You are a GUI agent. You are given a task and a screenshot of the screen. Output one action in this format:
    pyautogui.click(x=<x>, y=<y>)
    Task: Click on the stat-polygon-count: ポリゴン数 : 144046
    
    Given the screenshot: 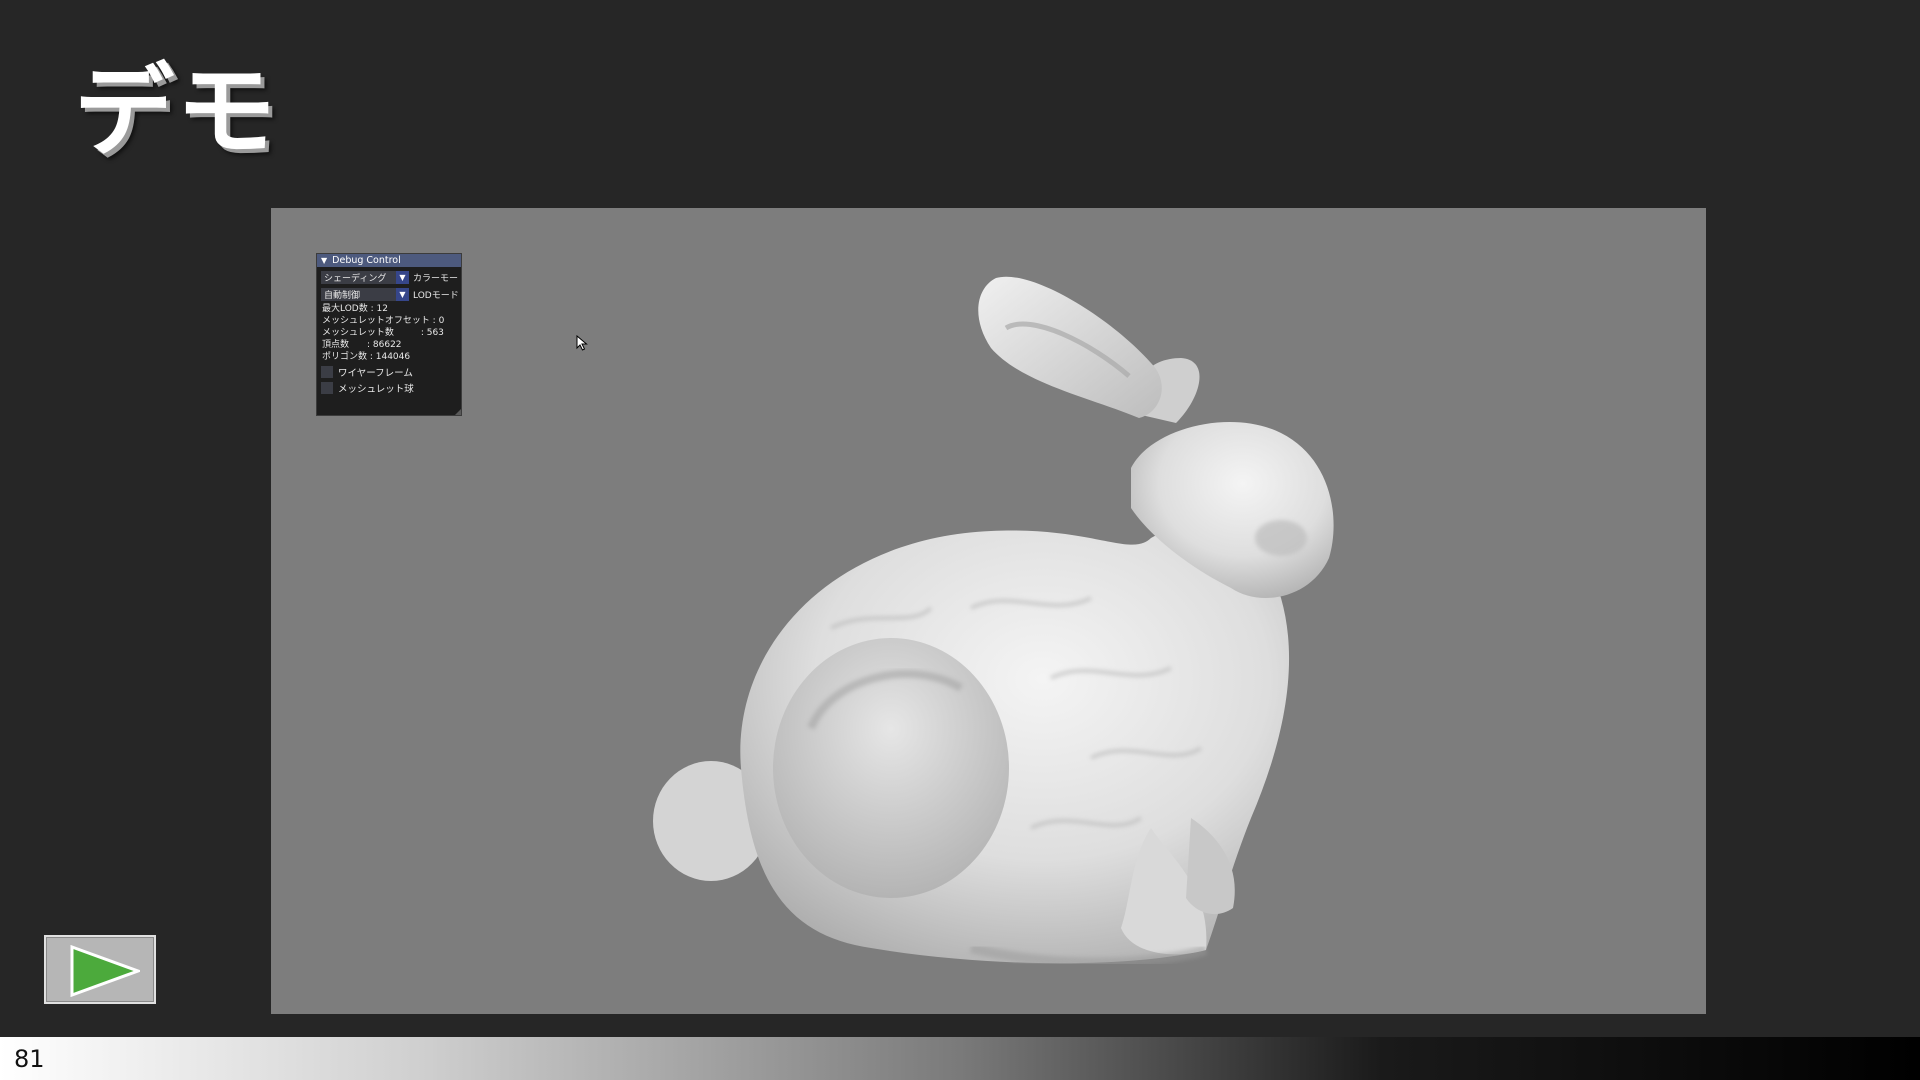 What is the action you would take?
    pyautogui.click(x=366, y=357)
    